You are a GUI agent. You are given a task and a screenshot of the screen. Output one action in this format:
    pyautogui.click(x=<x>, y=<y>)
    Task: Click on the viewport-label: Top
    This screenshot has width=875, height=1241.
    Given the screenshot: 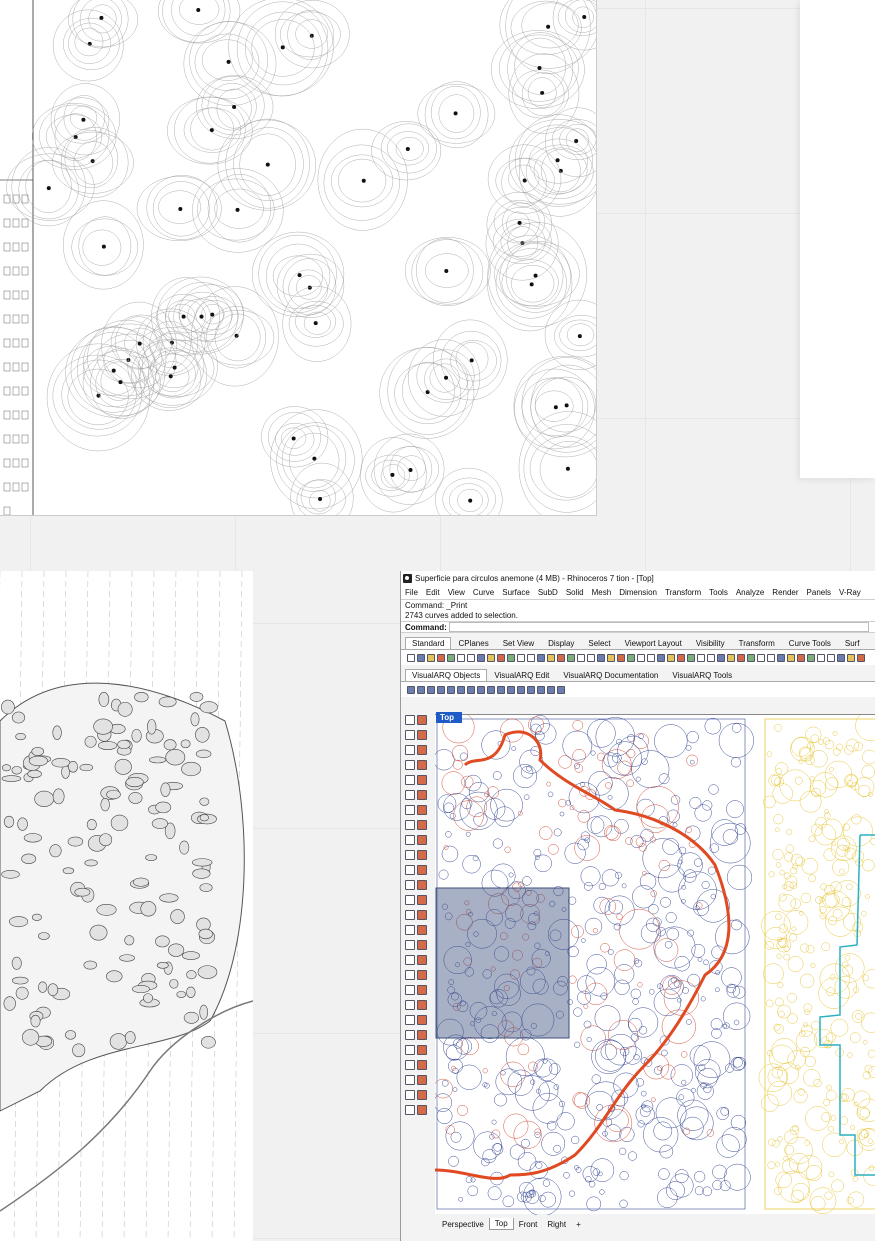 What is the action you would take?
    pyautogui.click(x=449, y=717)
    